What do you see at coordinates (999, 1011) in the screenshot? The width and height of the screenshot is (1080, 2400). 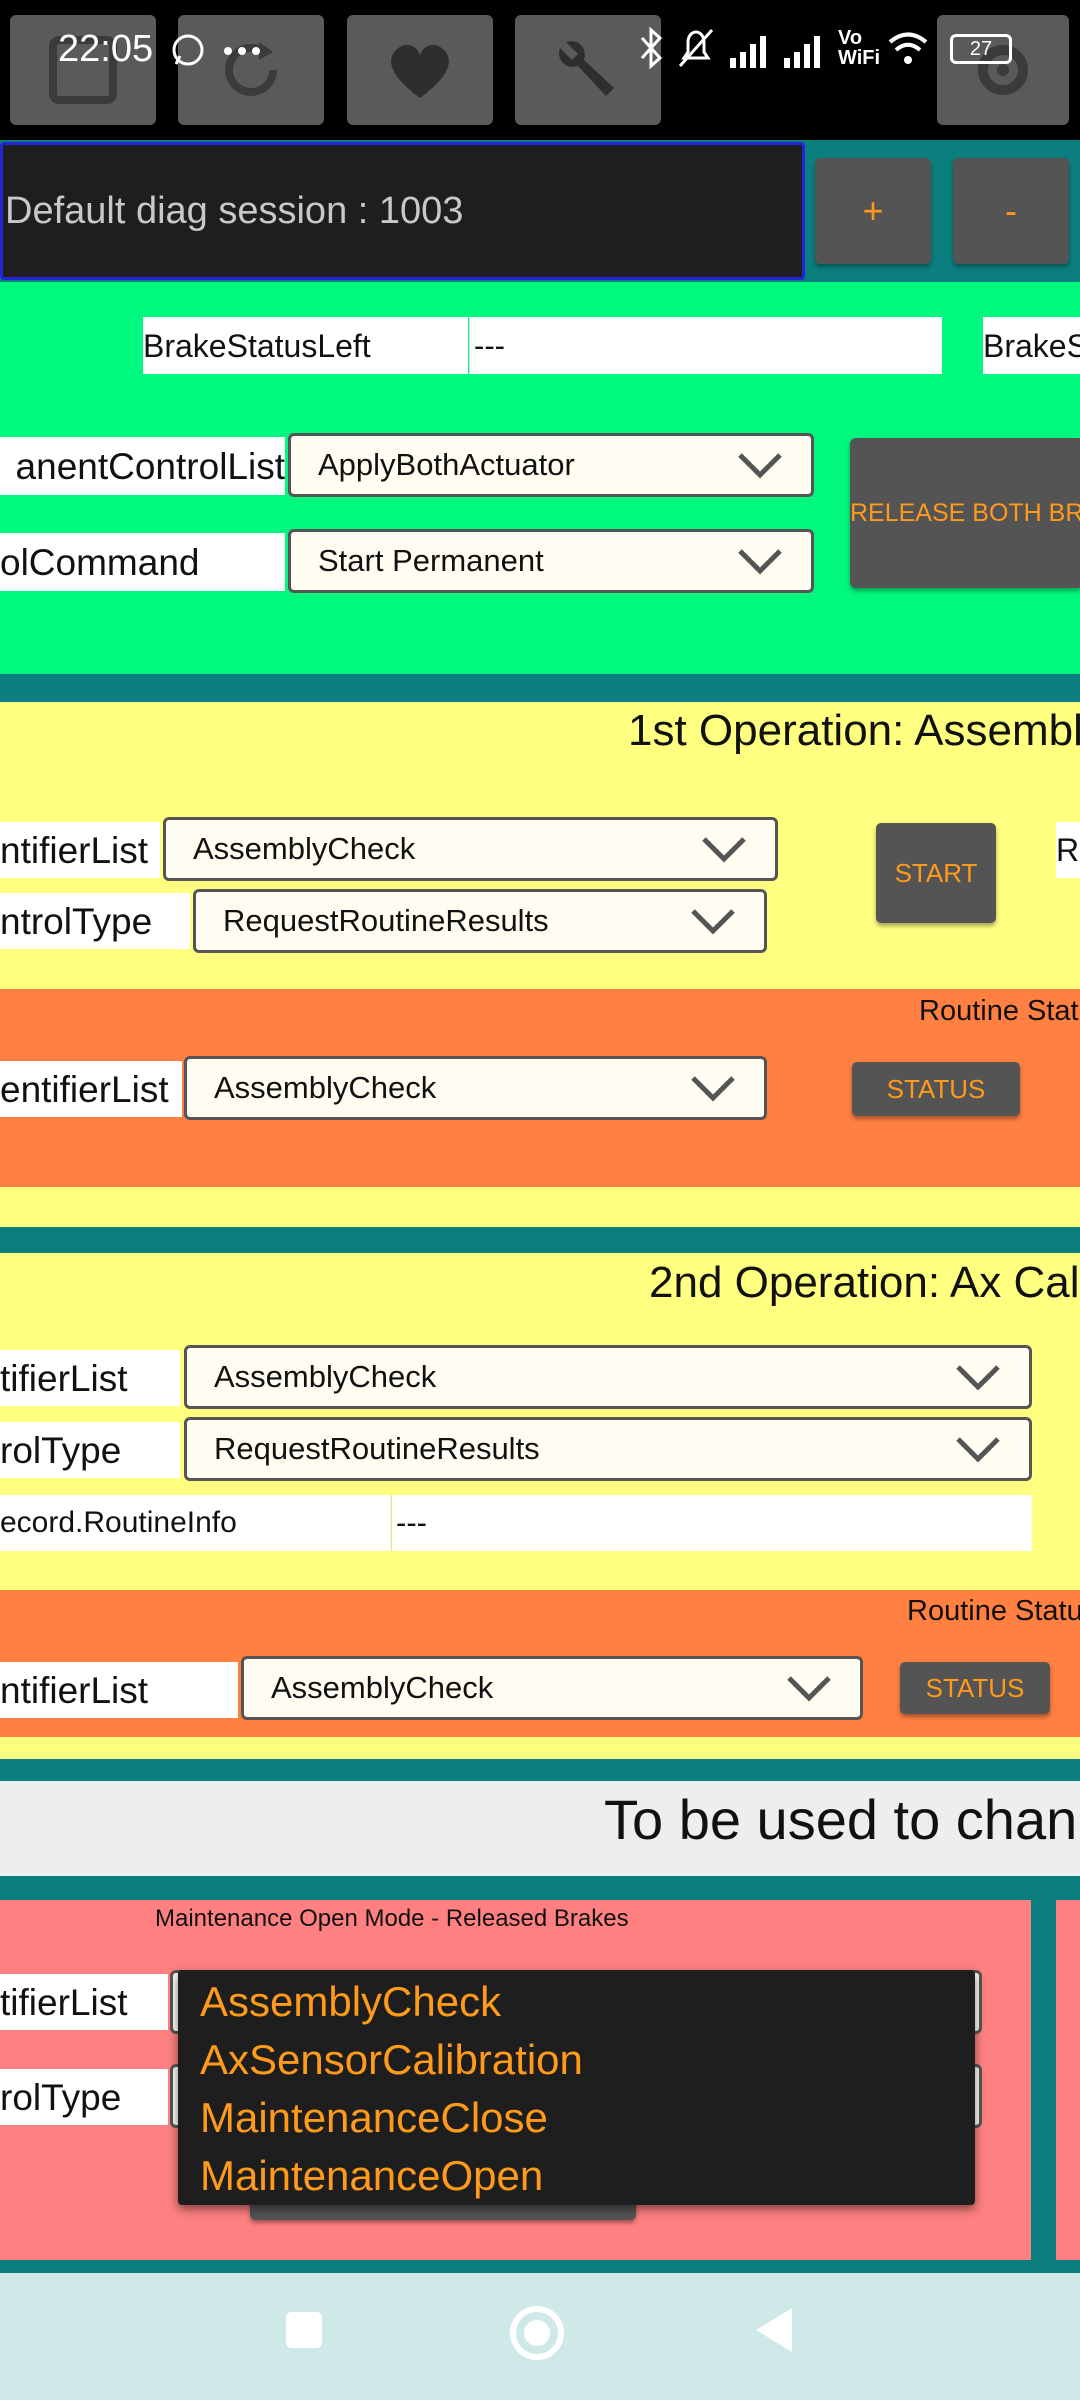 I see `op1-status-header: Routine Stat` at bounding box center [999, 1011].